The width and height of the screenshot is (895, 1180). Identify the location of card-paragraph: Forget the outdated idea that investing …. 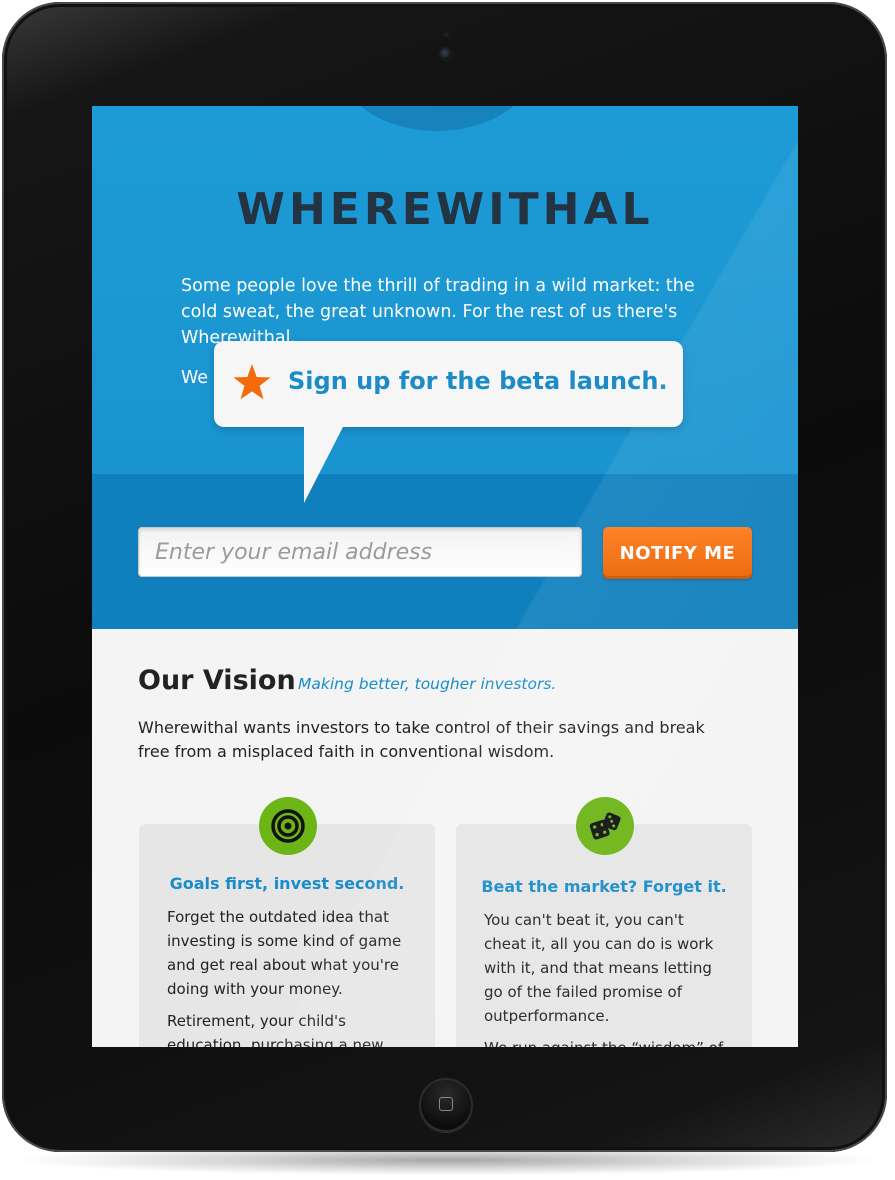
(284, 953).